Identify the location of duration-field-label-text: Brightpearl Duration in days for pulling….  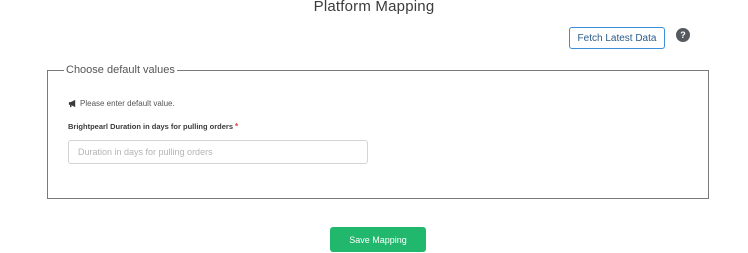
(151, 126).